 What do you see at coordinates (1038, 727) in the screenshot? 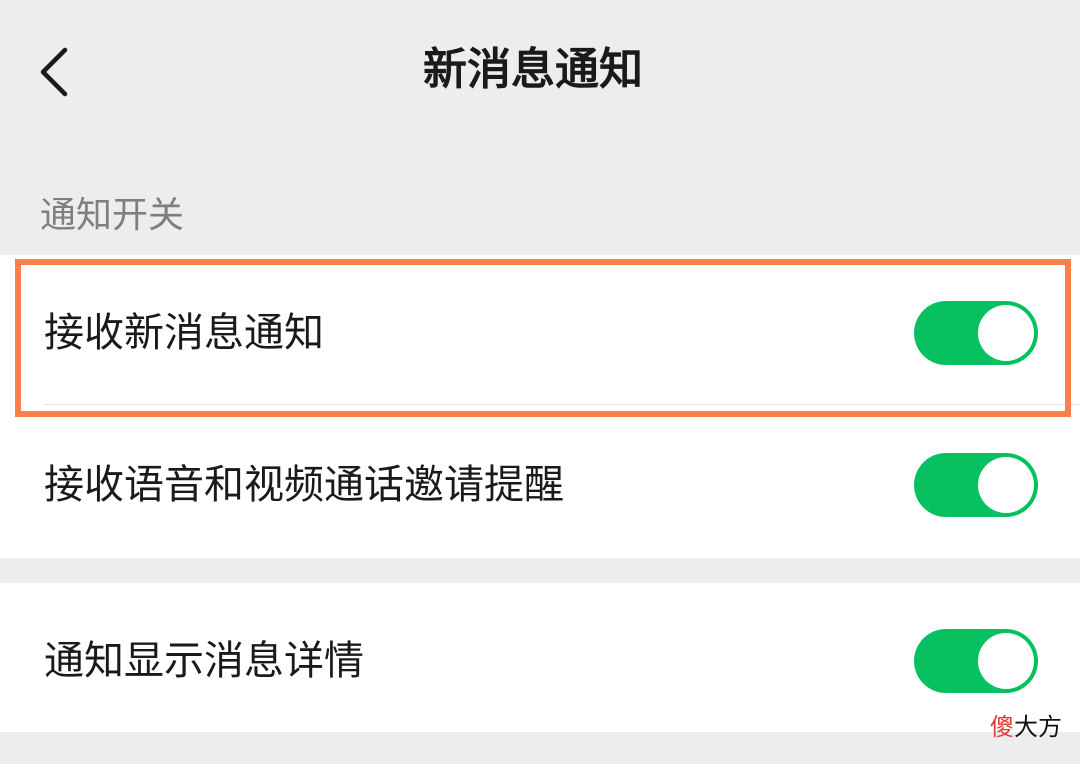
I see `watermark-text: 大方` at bounding box center [1038, 727].